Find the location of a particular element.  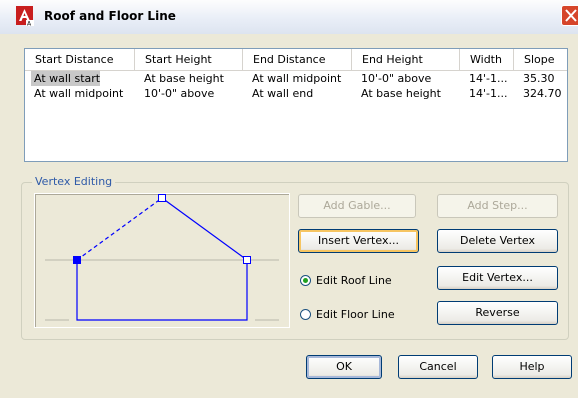

col-end-distance: End Distance is located at coordinates (297, 59).